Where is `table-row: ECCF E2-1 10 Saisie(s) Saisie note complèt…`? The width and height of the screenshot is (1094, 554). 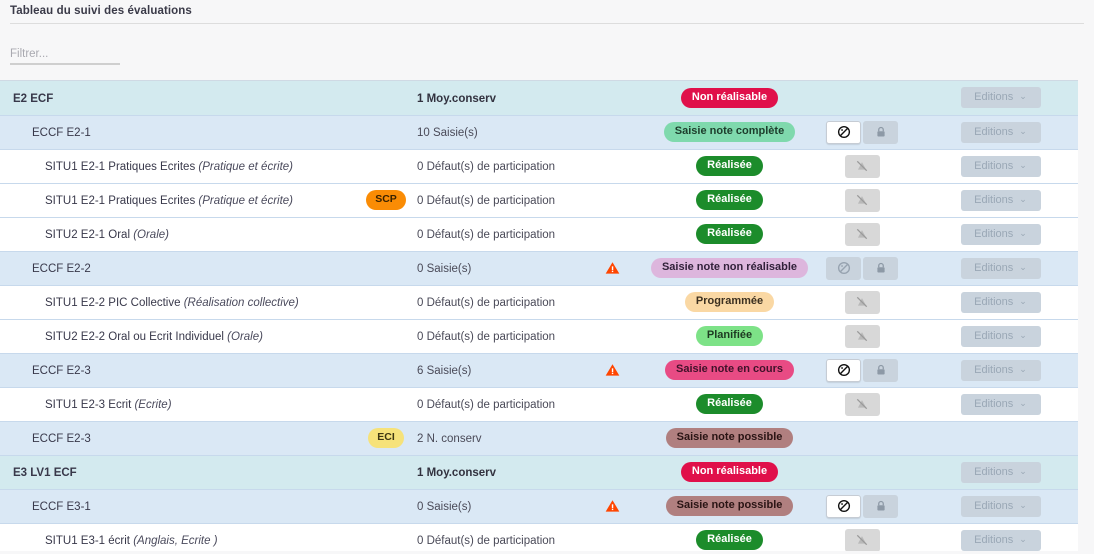 table-row: ECCF E2-1 10 Saisie(s) Saisie note complèt… is located at coordinates (539, 132).